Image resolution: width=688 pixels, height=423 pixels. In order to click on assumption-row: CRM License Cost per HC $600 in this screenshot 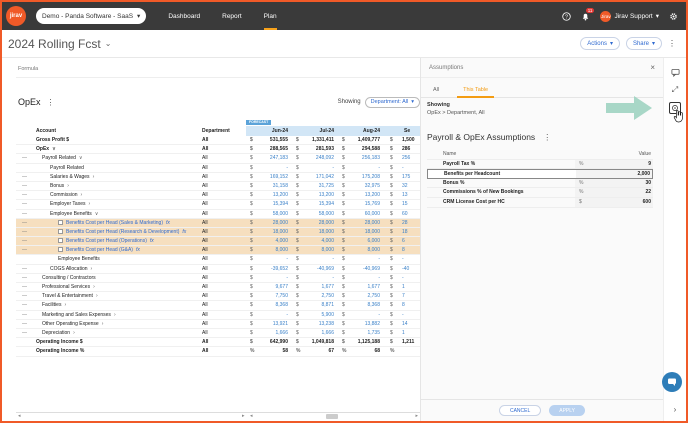, I will do `click(540, 202)`.